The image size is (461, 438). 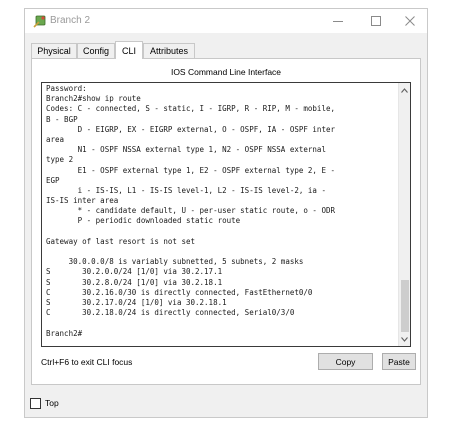 I want to click on console-line: Gateway of last resort is not set, so click(x=121, y=241).